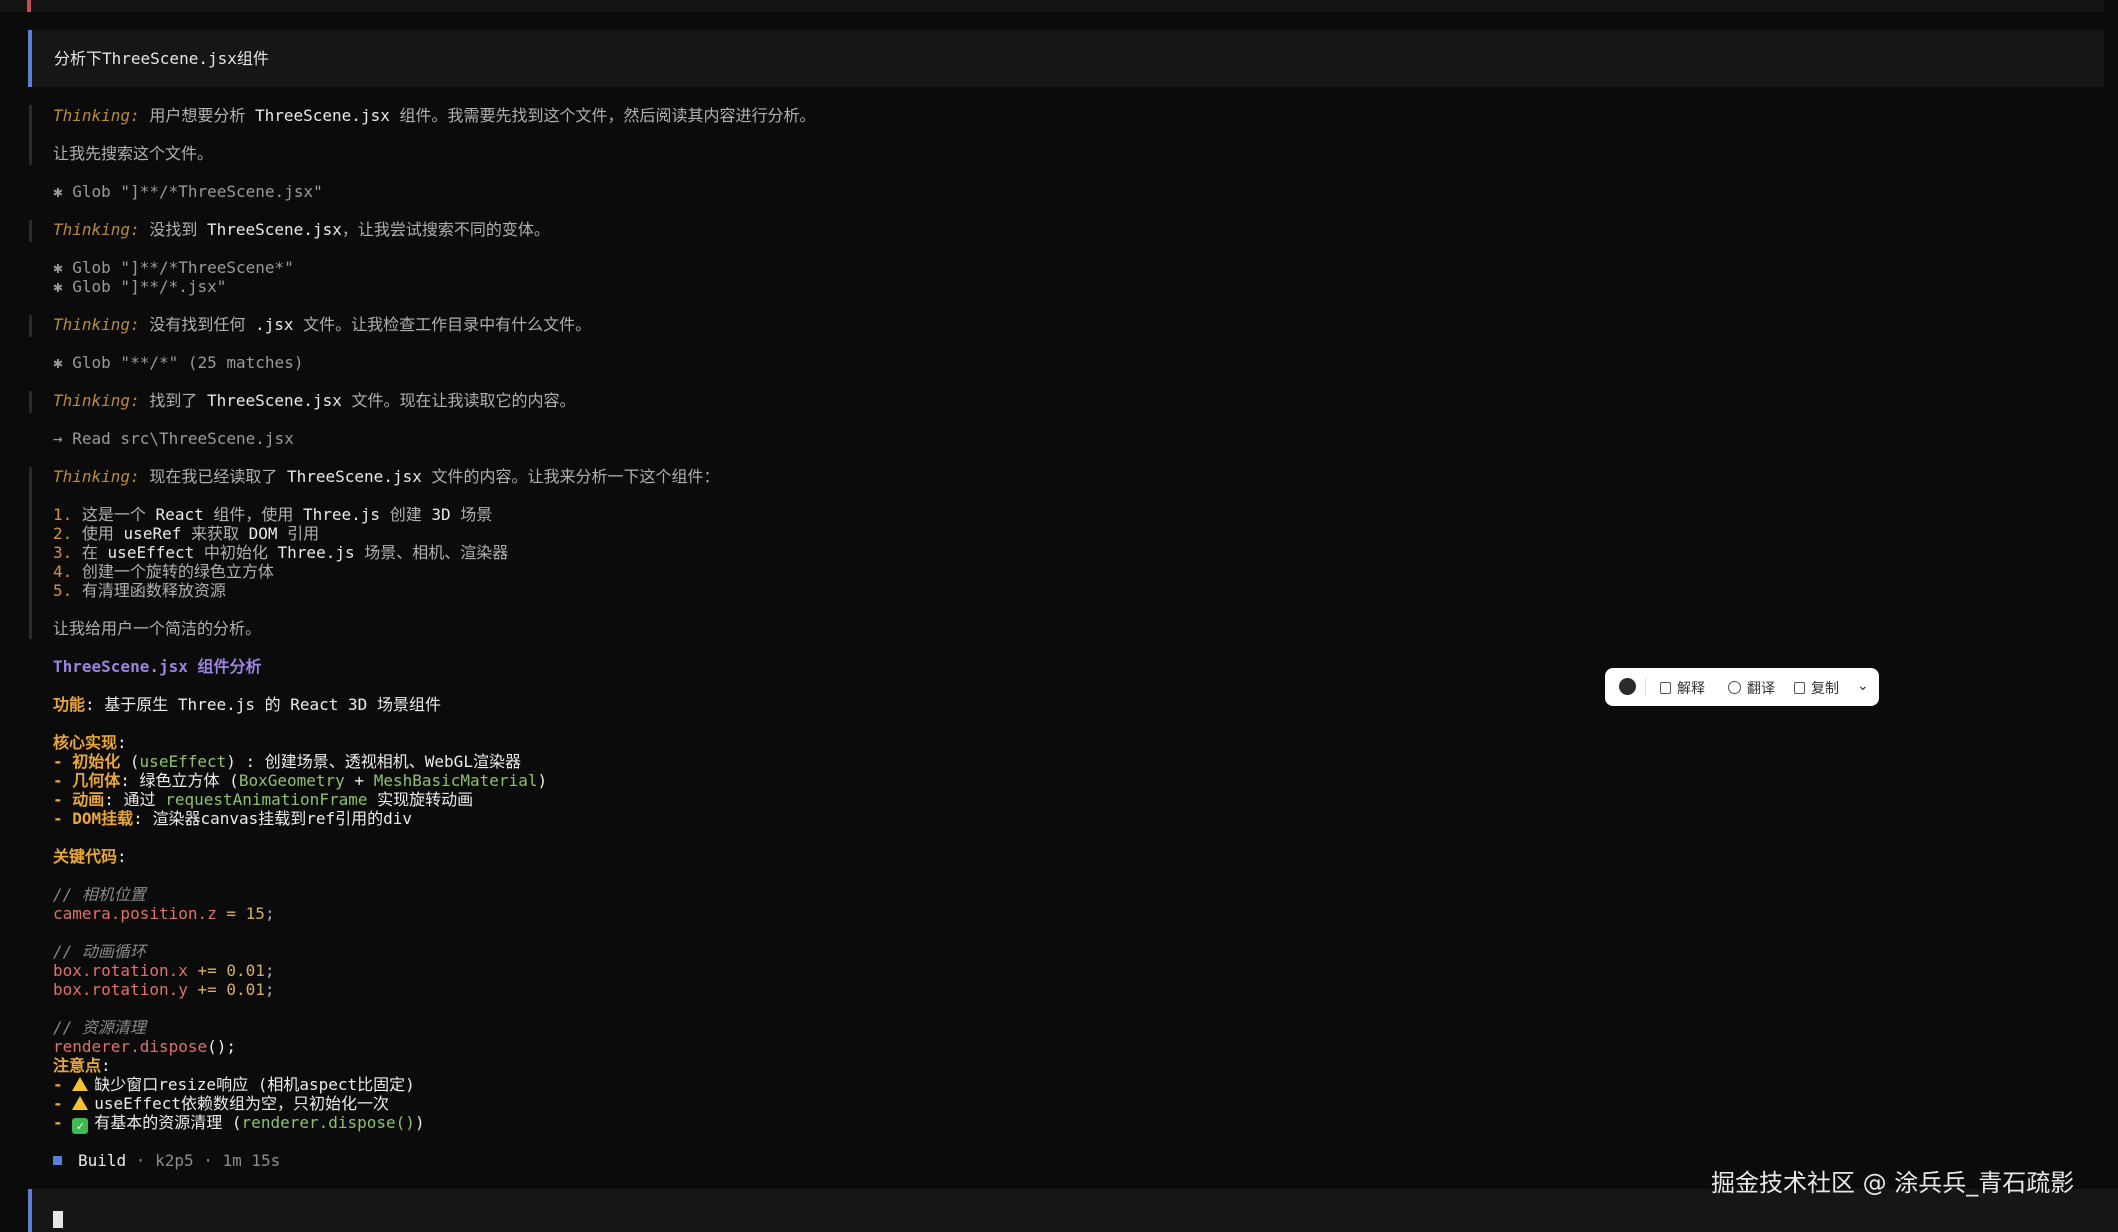 Image resolution: width=2118 pixels, height=1232 pixels. What do you see at coordinates (221, 1103) in the screenshot?
I see `note-item: - useEffect依赖数组为空，只初始化一次` at bounding box center [221, 1103].